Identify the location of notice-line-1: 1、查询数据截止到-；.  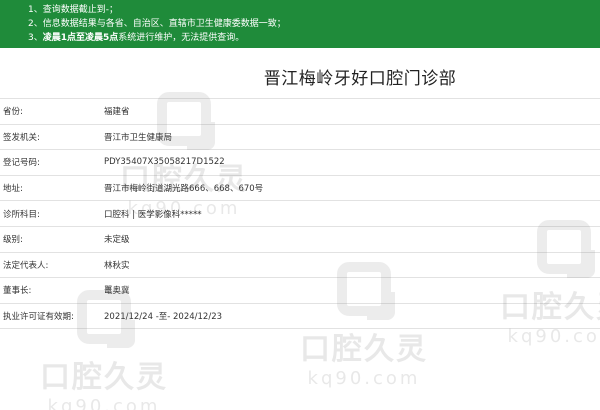
(73, 10).